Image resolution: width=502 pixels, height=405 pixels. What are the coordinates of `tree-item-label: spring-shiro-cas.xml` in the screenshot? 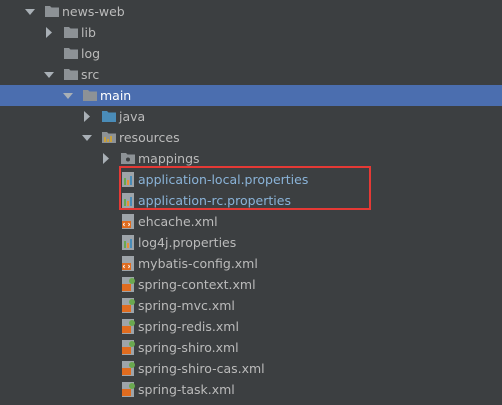 It's located at (201, 368).